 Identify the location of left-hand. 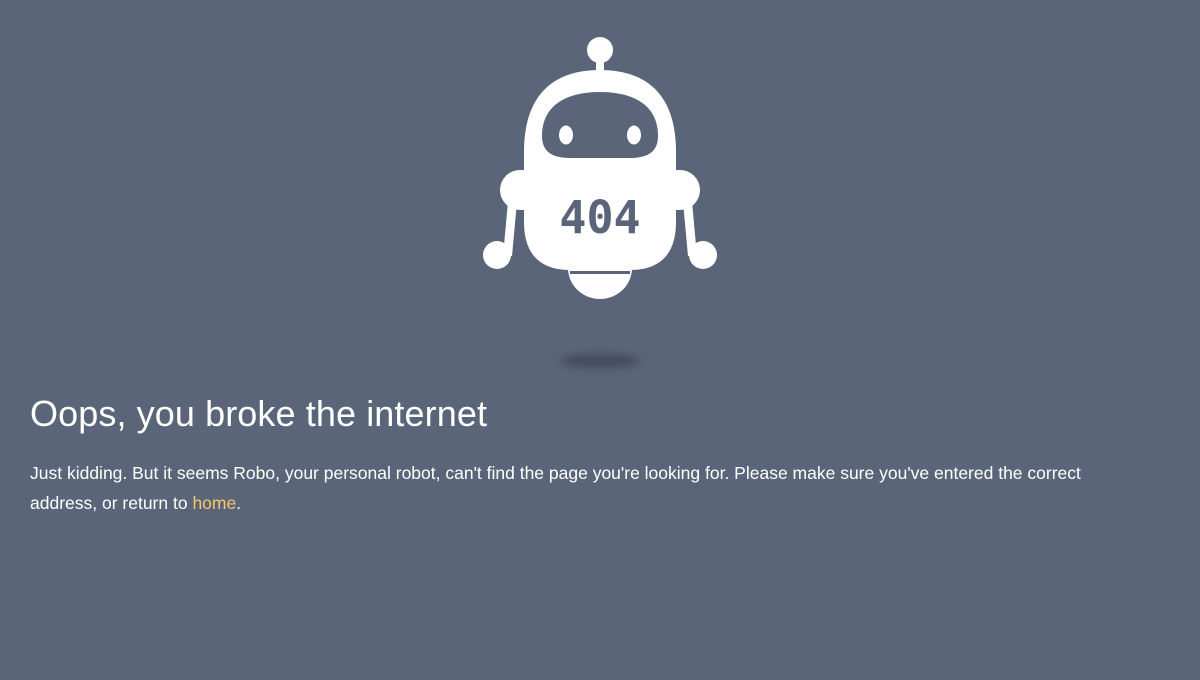
(497, 255).